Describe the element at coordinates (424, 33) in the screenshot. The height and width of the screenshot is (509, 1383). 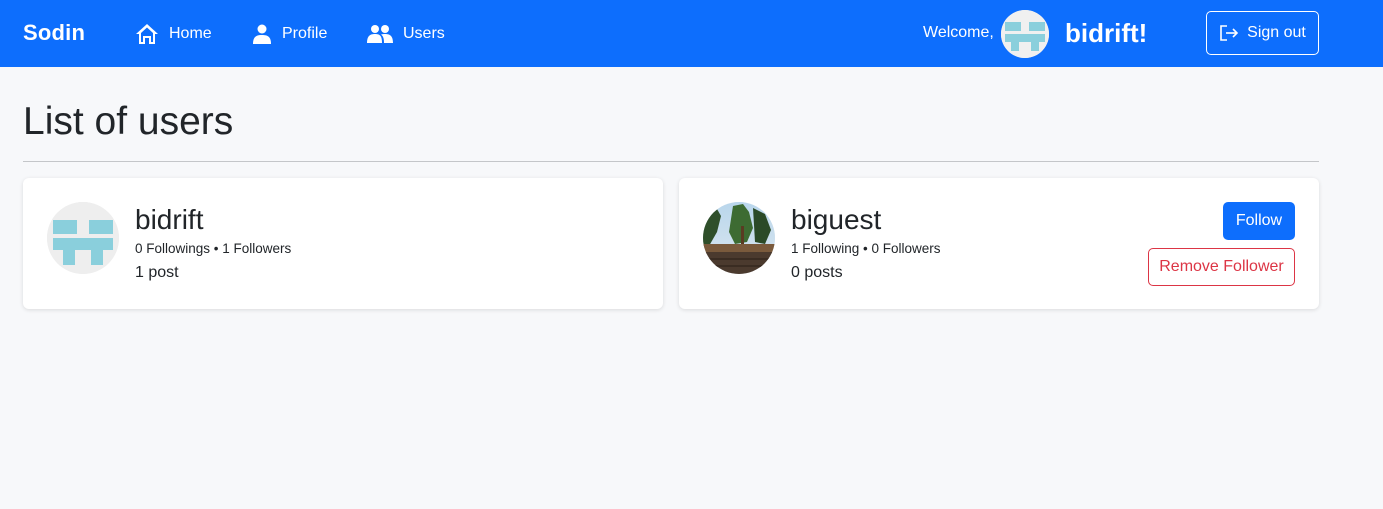
I see `nav-link-users-label: Users` at that location.